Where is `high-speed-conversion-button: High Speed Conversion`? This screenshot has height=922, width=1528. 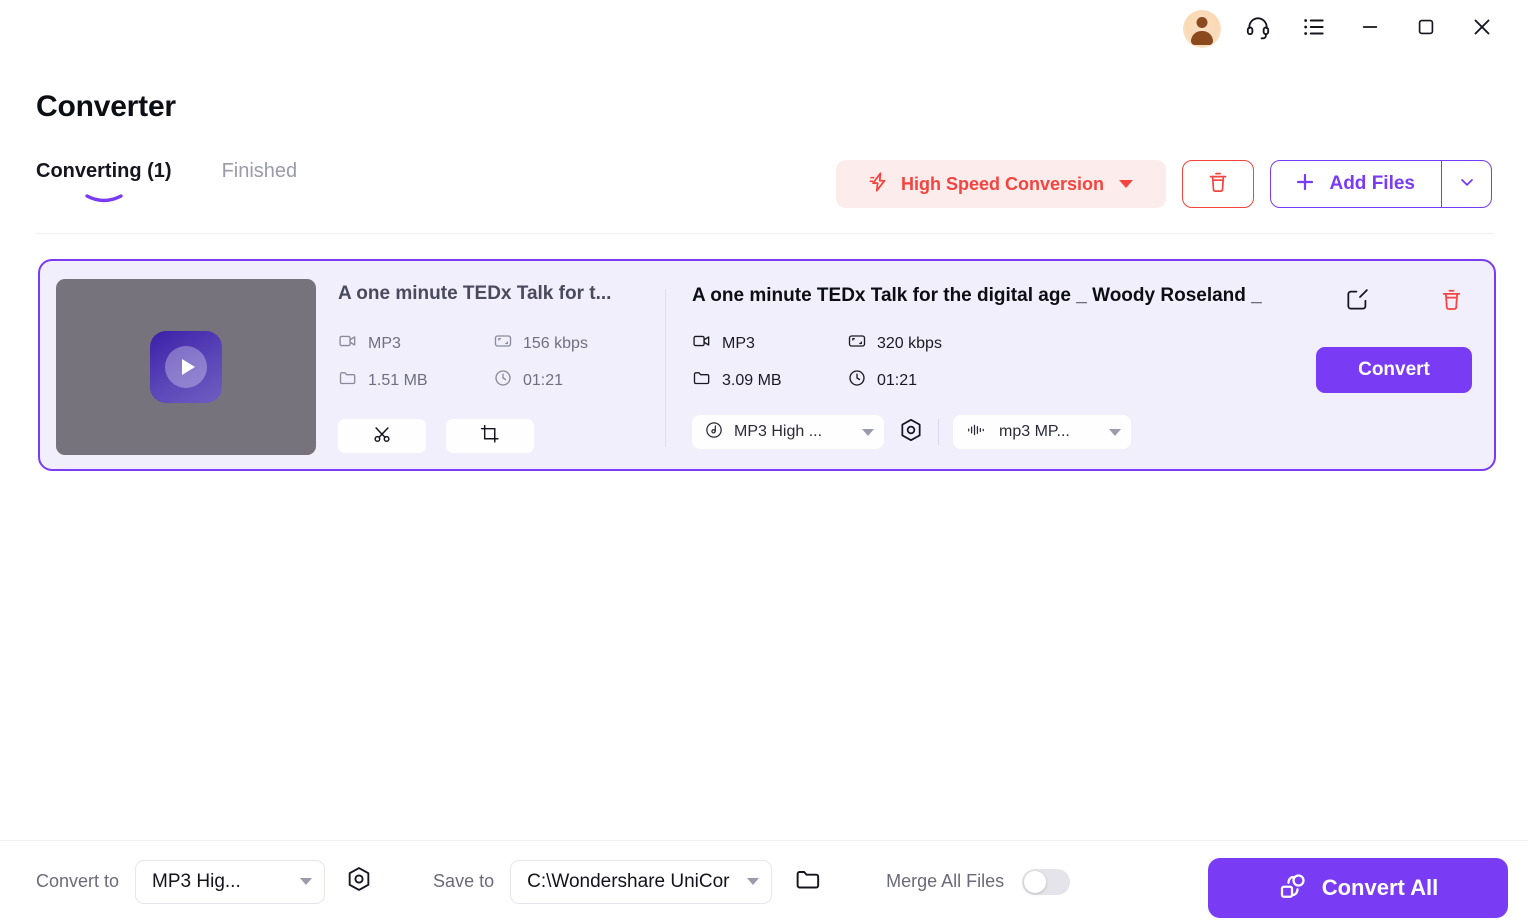
high-speed-conversion-button: High Speed Conversion is located at coordinates (1001, 184).